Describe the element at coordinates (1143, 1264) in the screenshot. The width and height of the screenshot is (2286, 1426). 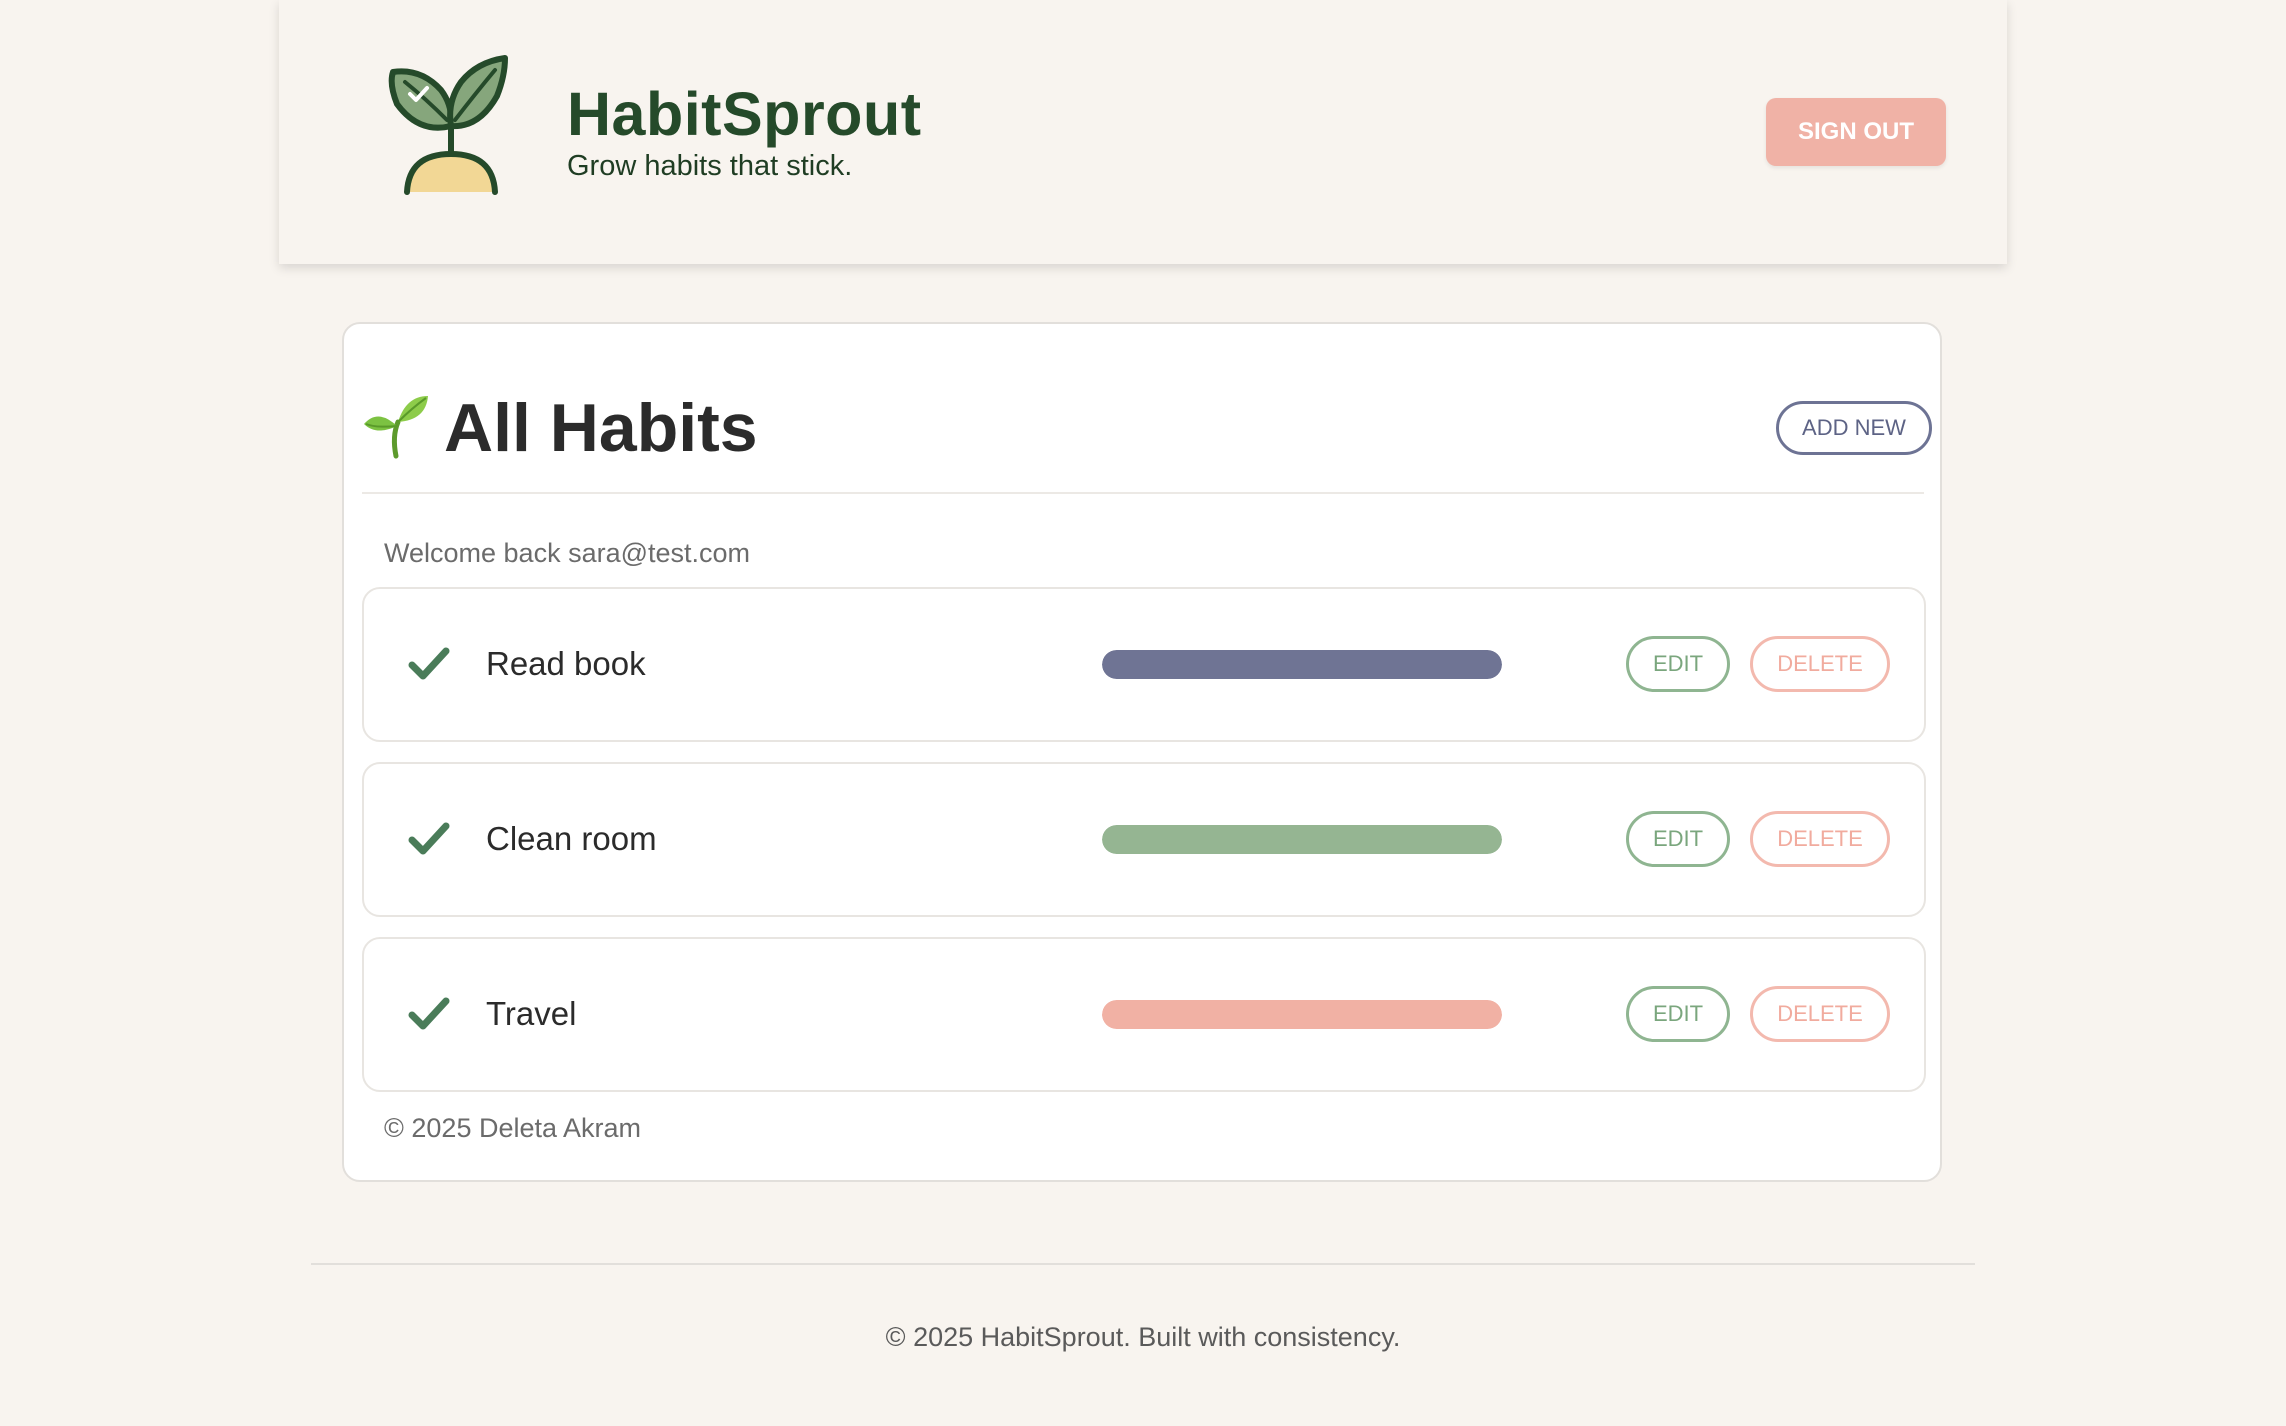
I see `footer-divider` at that location.